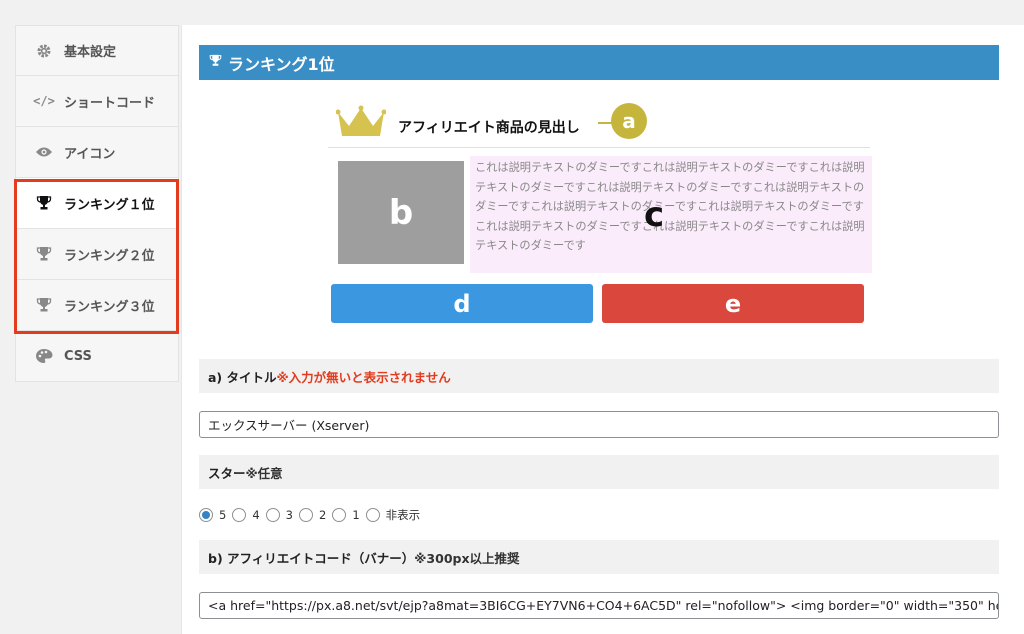  Describe the element at coordinates (599, 62) in the screenshot. I see `panel-title-bar: ランキング1位` at that location.